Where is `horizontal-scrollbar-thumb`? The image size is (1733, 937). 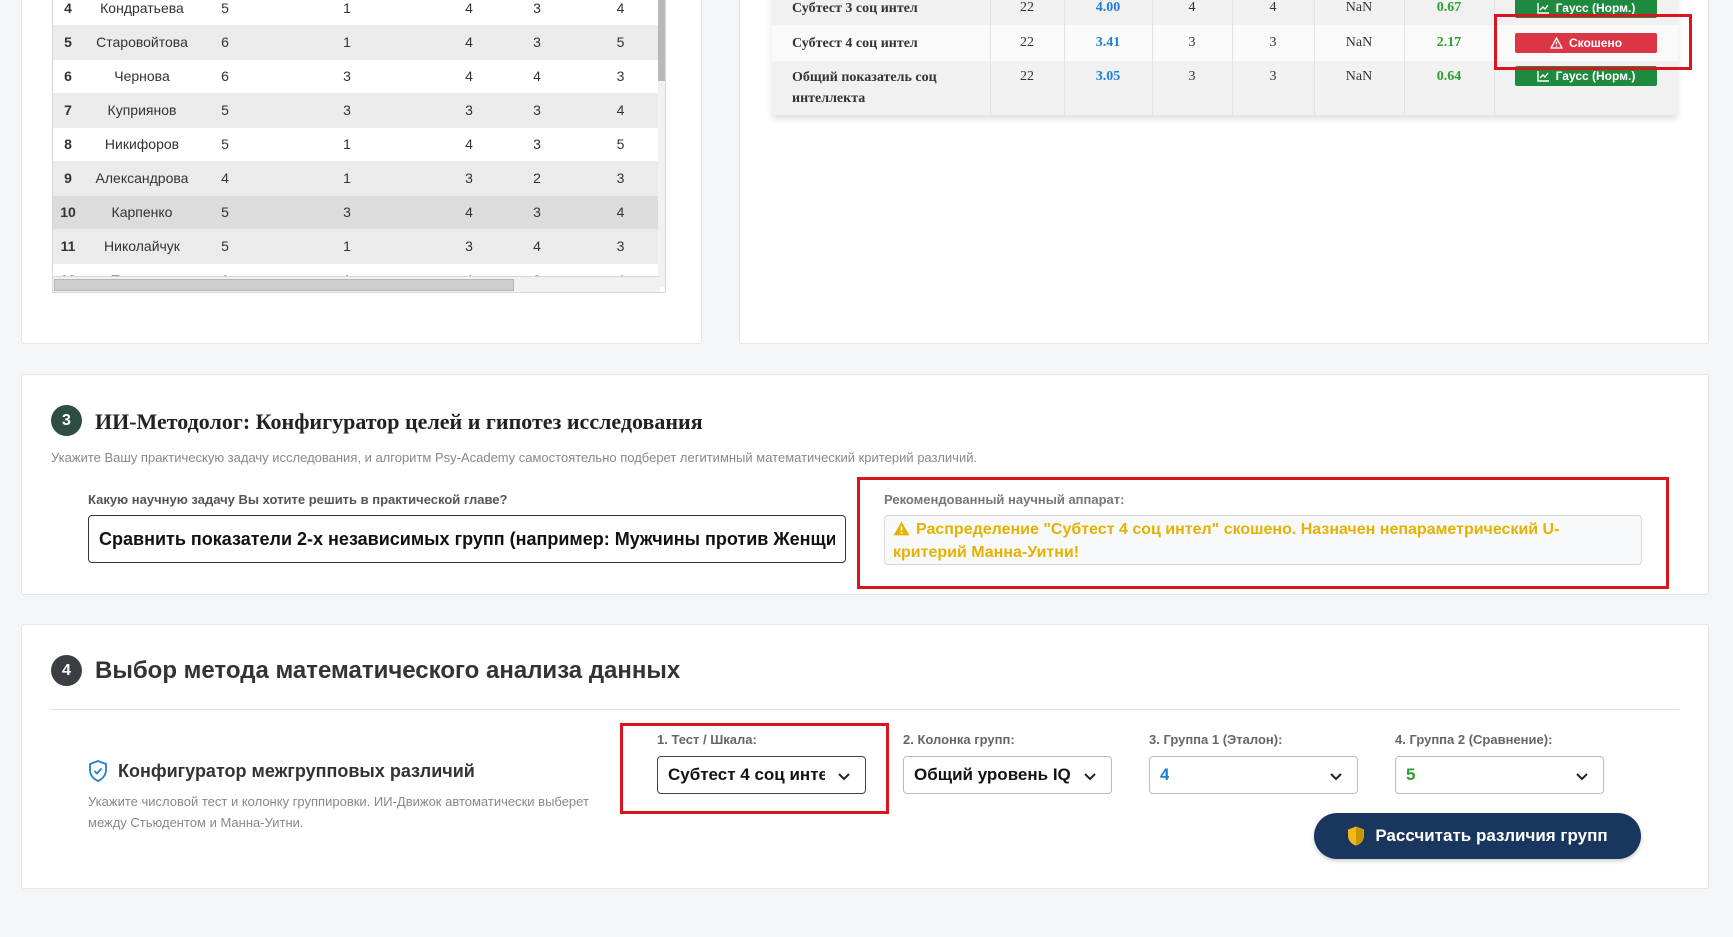
horizontal-scrollbar-thumb is located at coordinates (284, 285).